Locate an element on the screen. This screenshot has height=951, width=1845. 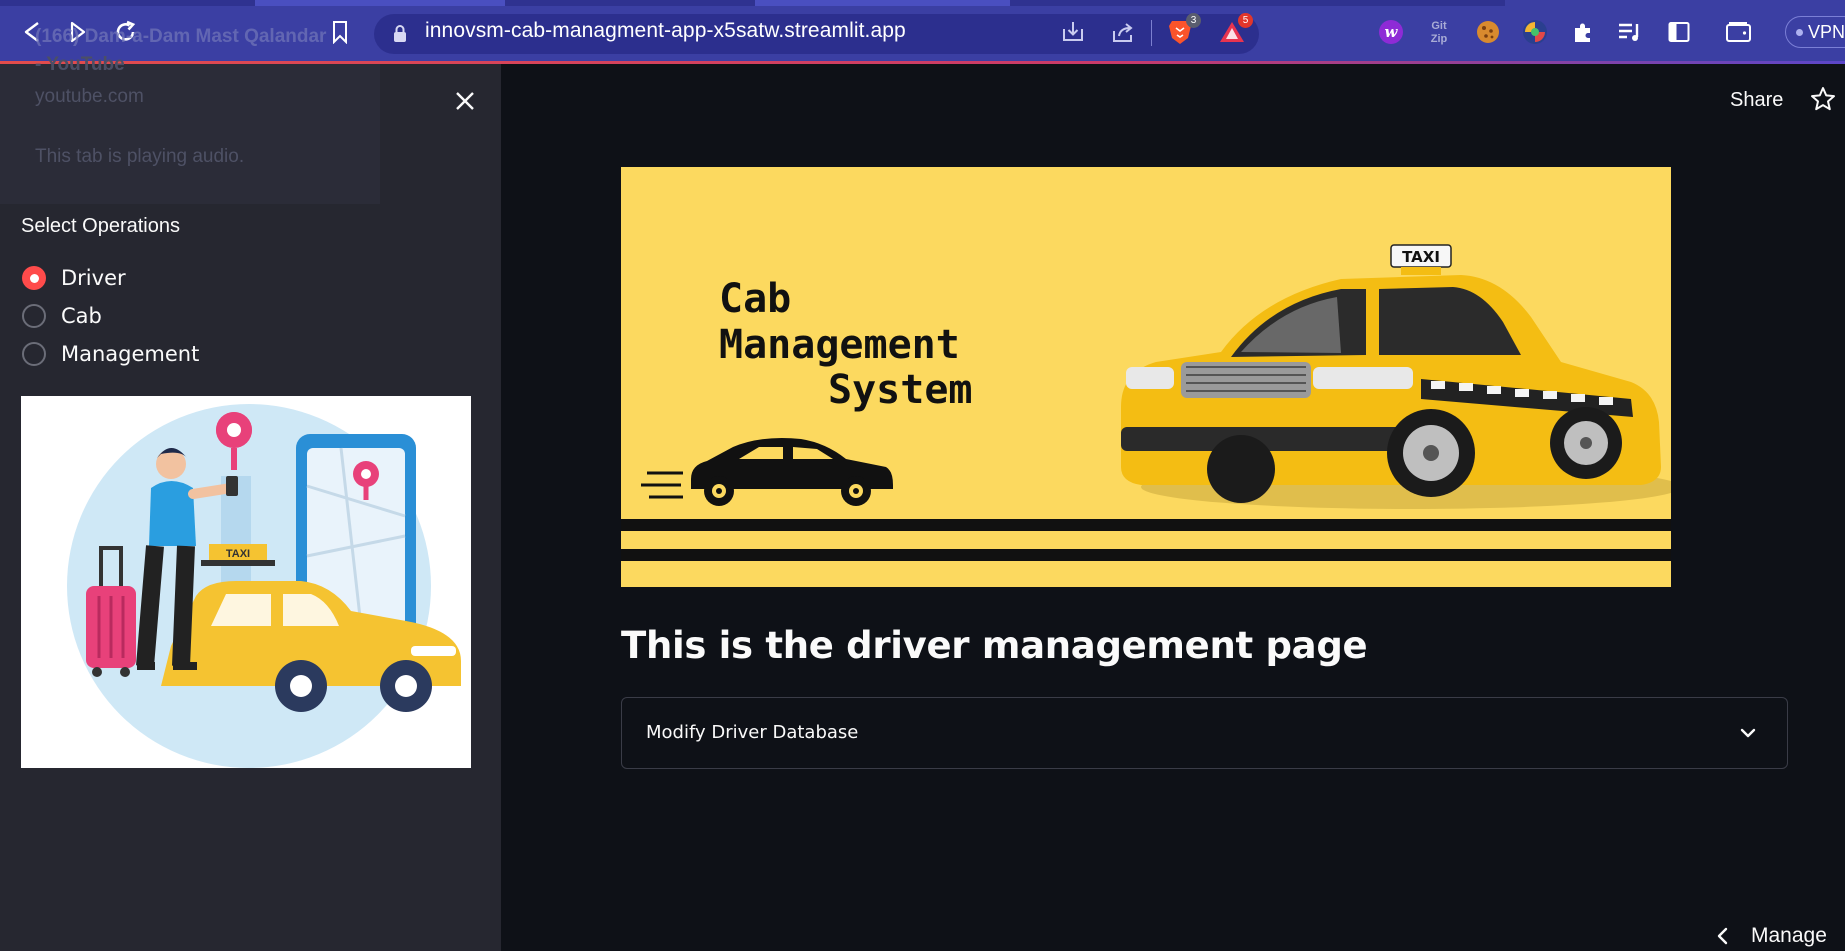
favorite-star-button is located at coordinates (1824, 100).